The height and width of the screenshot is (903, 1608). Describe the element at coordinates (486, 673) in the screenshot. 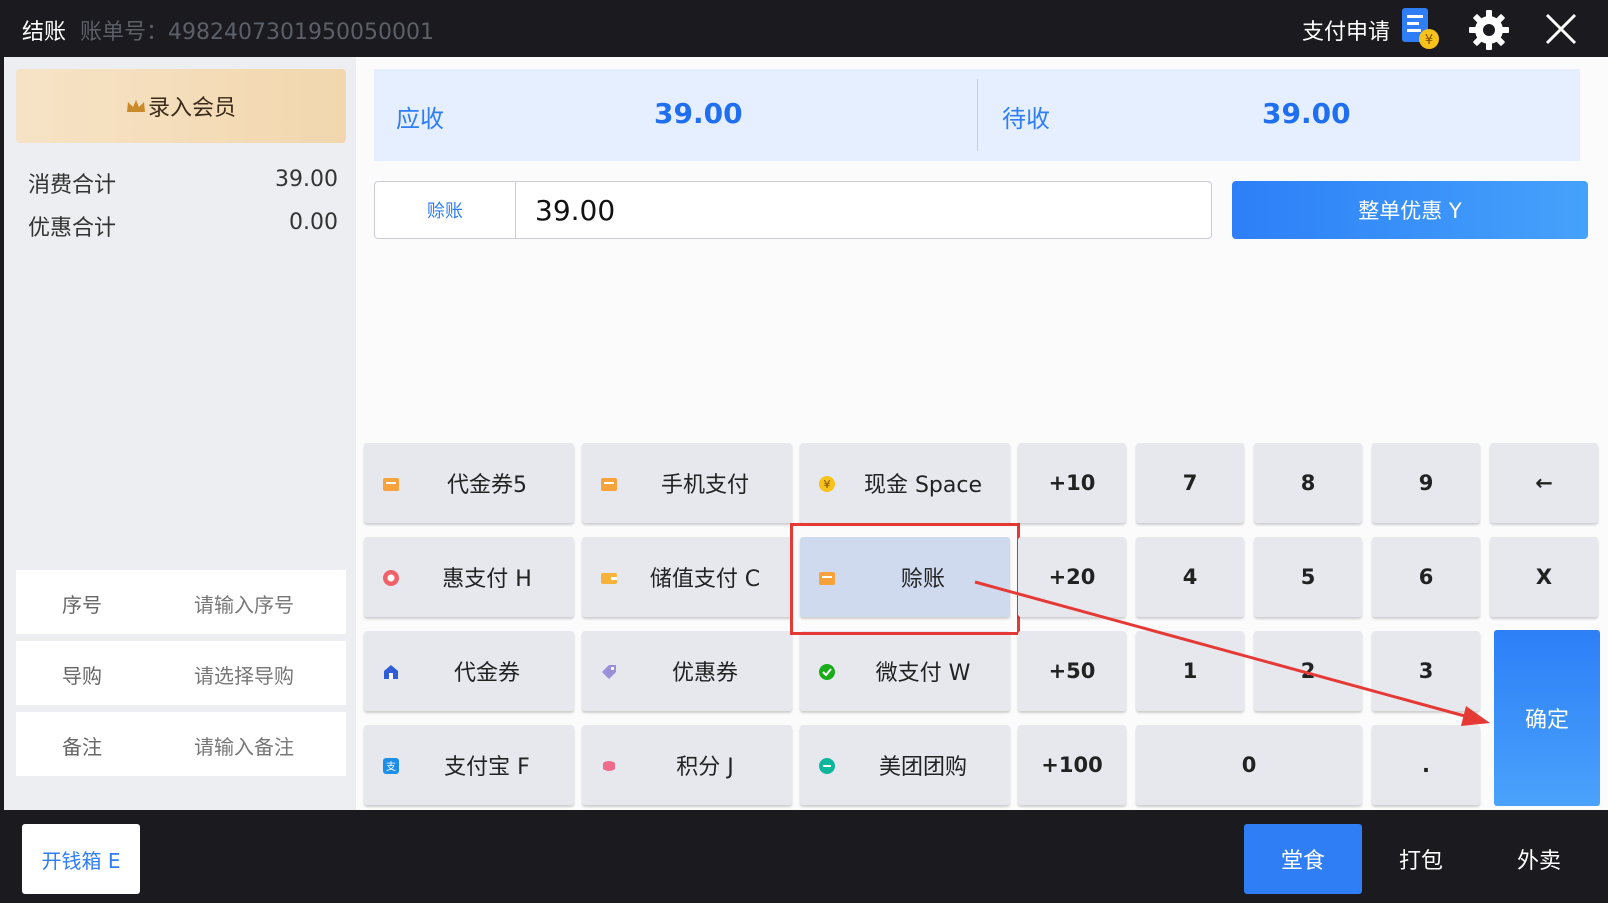

I see `voucher-label: 代金券` at that location.